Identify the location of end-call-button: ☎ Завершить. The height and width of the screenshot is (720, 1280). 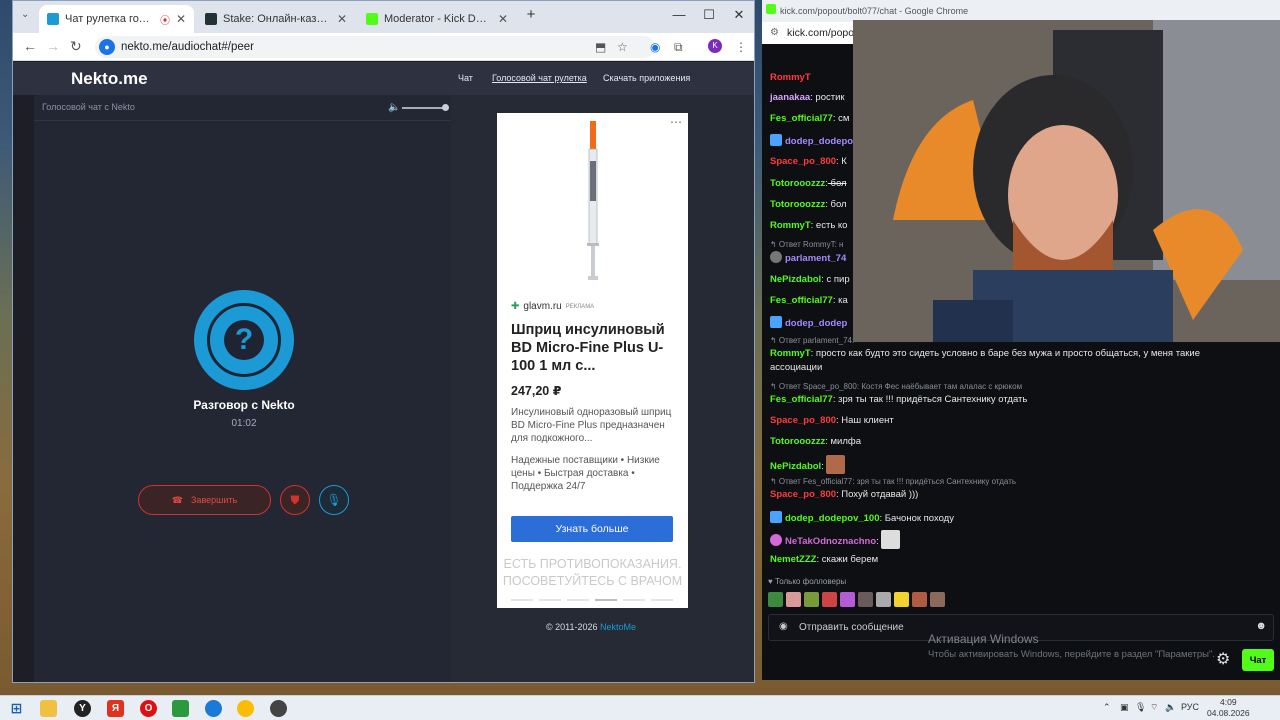
(204, 500).